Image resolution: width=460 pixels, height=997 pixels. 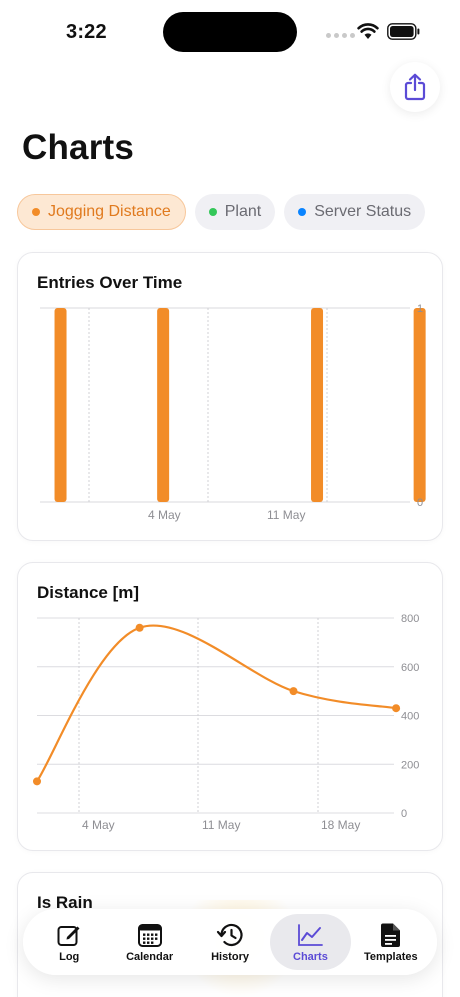 I want to click on tab-bar: Log Calendar History Charts Templates, so click(x=230, y=942).